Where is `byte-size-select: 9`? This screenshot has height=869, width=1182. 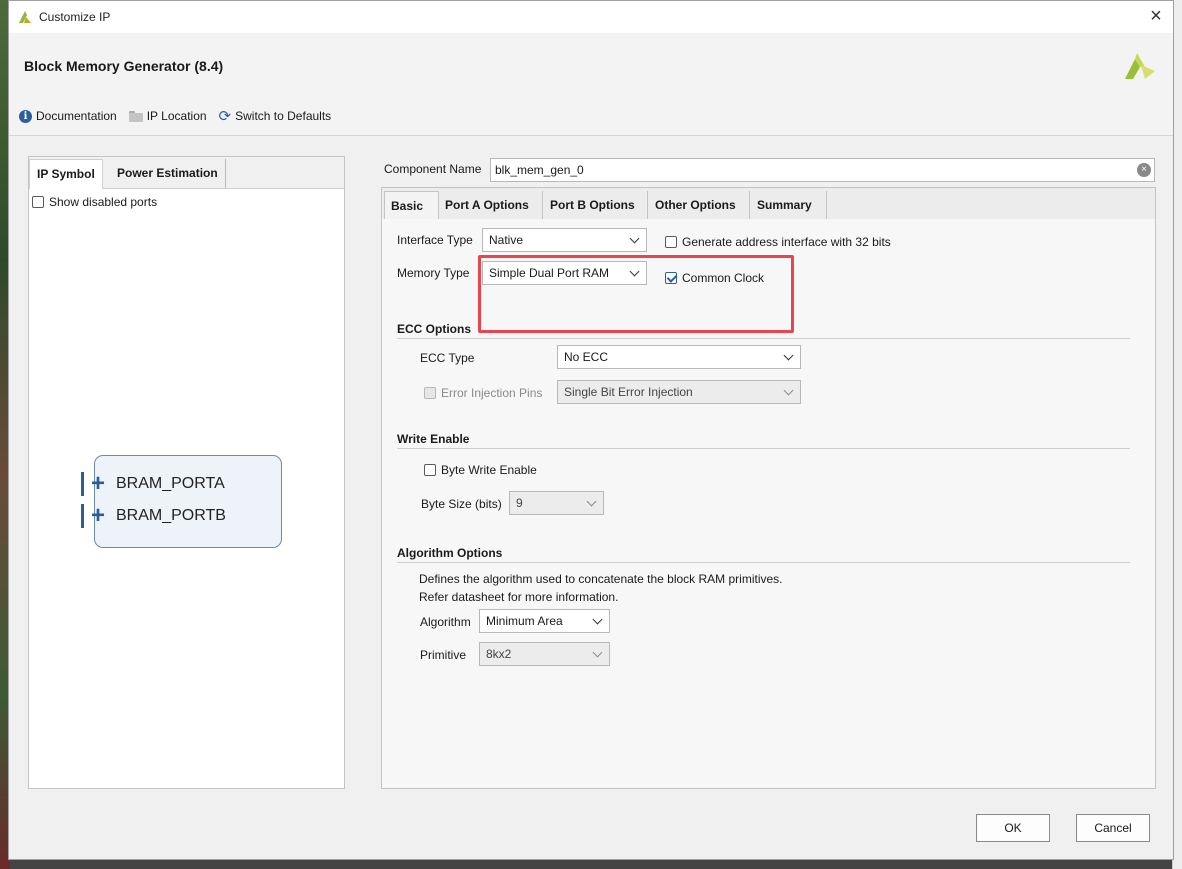
byte-size-select: 9 is located at coordinates (556, 503).